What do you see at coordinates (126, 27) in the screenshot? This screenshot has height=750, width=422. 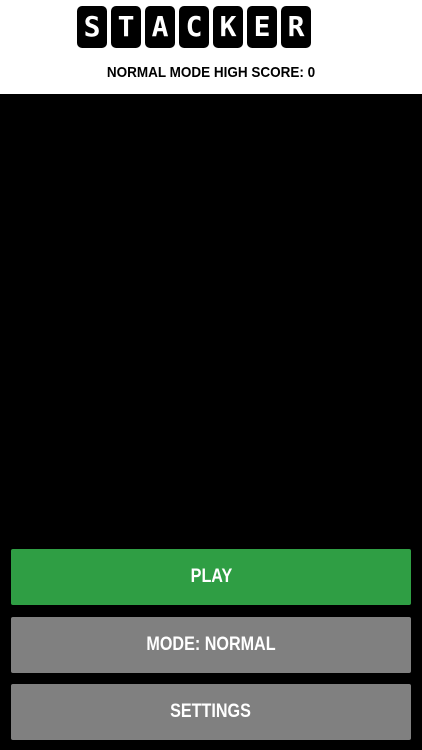 I see `logo-letter: T` at bounding box center [126, 27].